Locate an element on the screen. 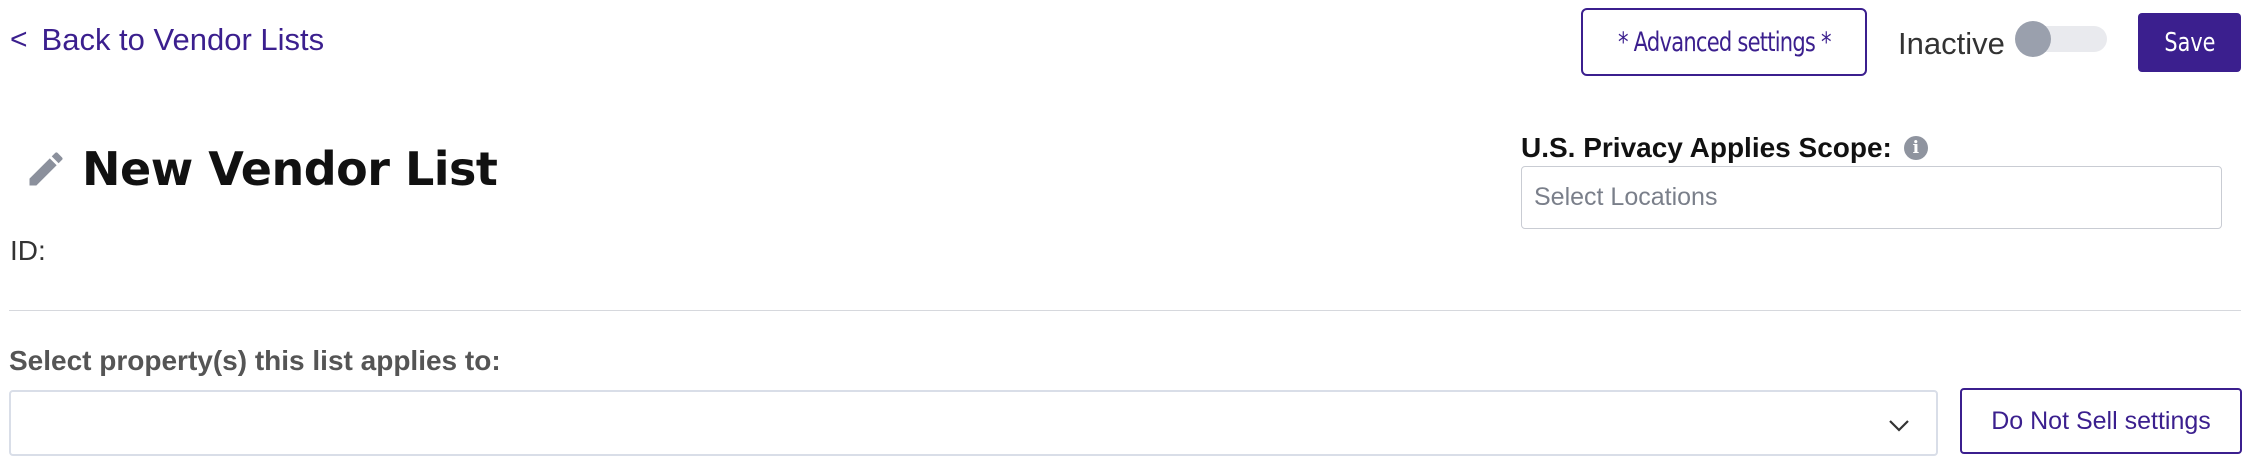 This screenshot has height=463, width=2251. chevron-left-icon: < is located at coordinates (19, 39).